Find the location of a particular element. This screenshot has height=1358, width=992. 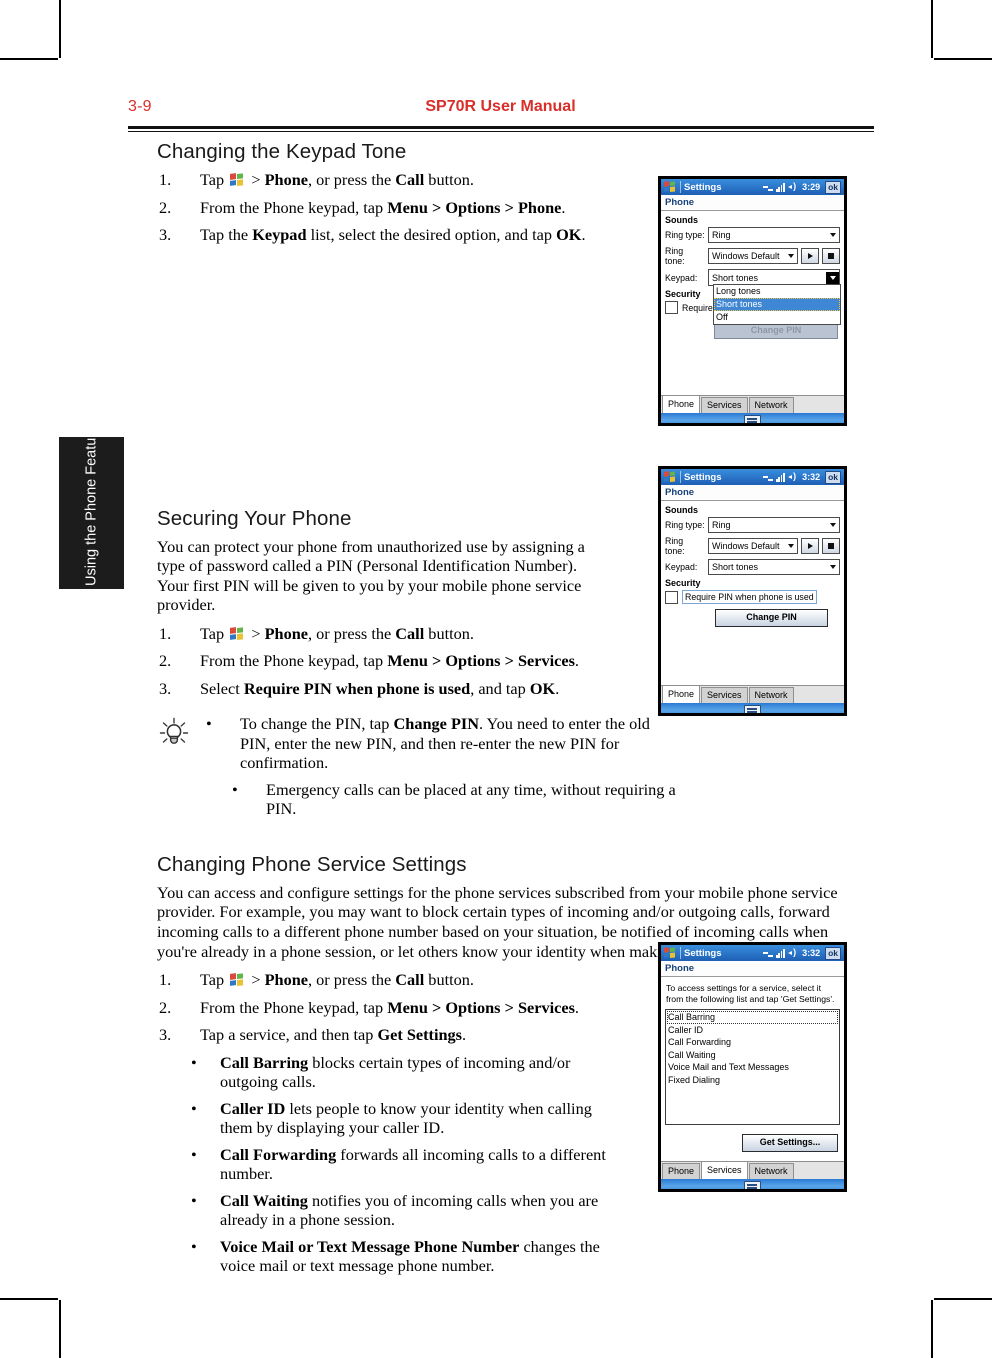

keypad-dropdown-options: Long tones Short tones Off is located at coordinates (777, 304).